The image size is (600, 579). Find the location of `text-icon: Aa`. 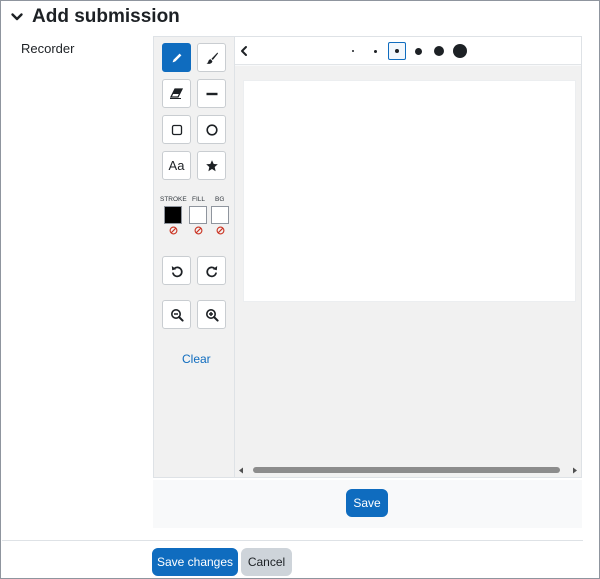

text-icon: Aa is located at coordinates (176, 165).